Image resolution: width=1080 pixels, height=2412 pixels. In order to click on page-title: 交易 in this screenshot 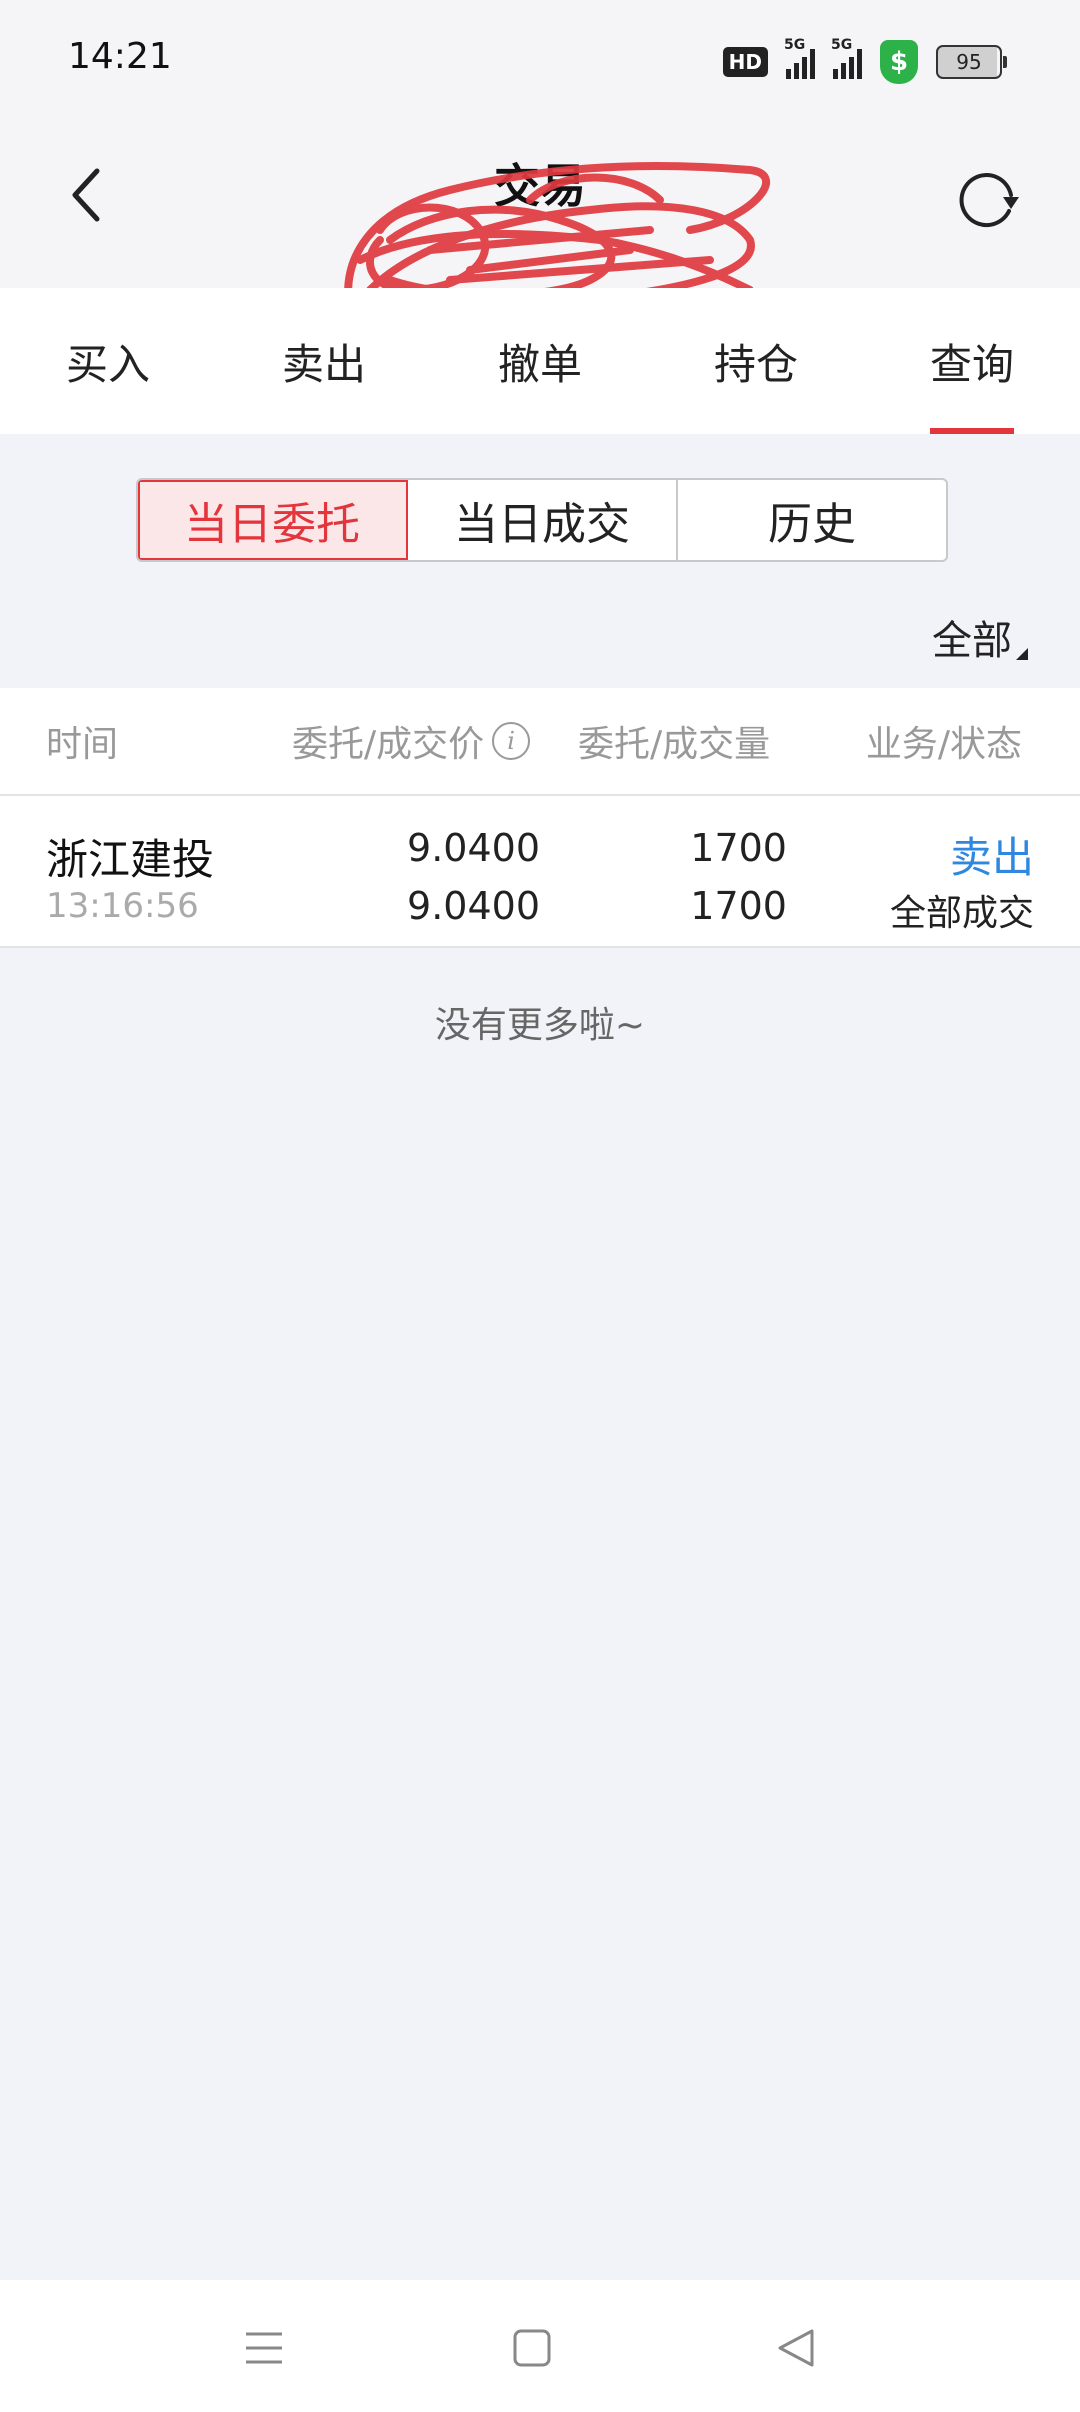, I will do `click(540, 186)`.